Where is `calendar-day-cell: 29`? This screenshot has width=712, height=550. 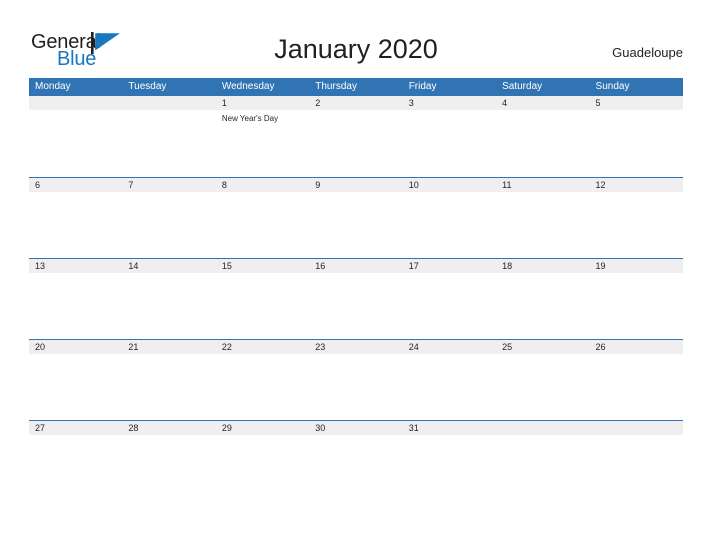
calendar-day-cell: 29 is located at coordinates (262, 461).